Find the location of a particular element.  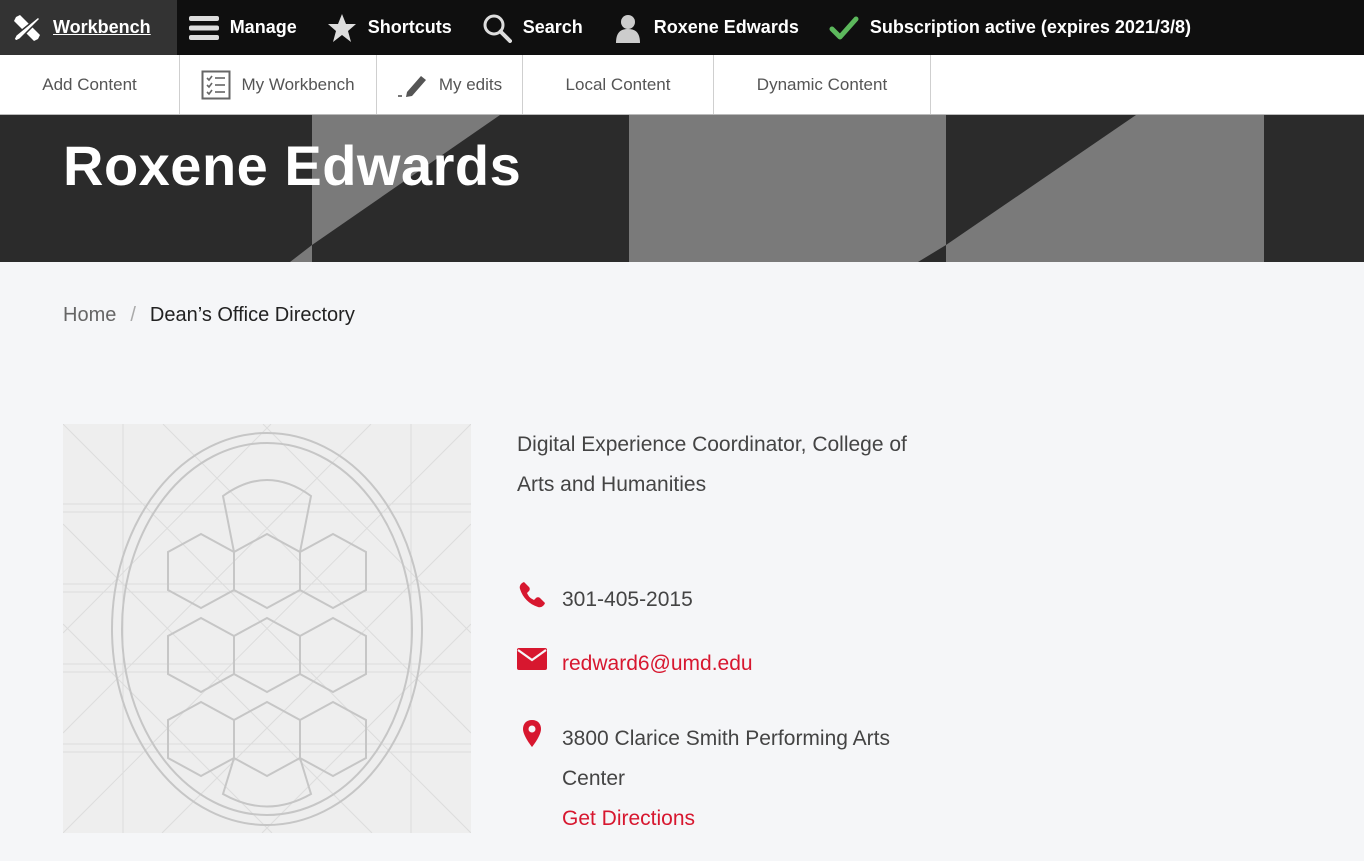

map-pin-icon is located at coordinates (532, 734).